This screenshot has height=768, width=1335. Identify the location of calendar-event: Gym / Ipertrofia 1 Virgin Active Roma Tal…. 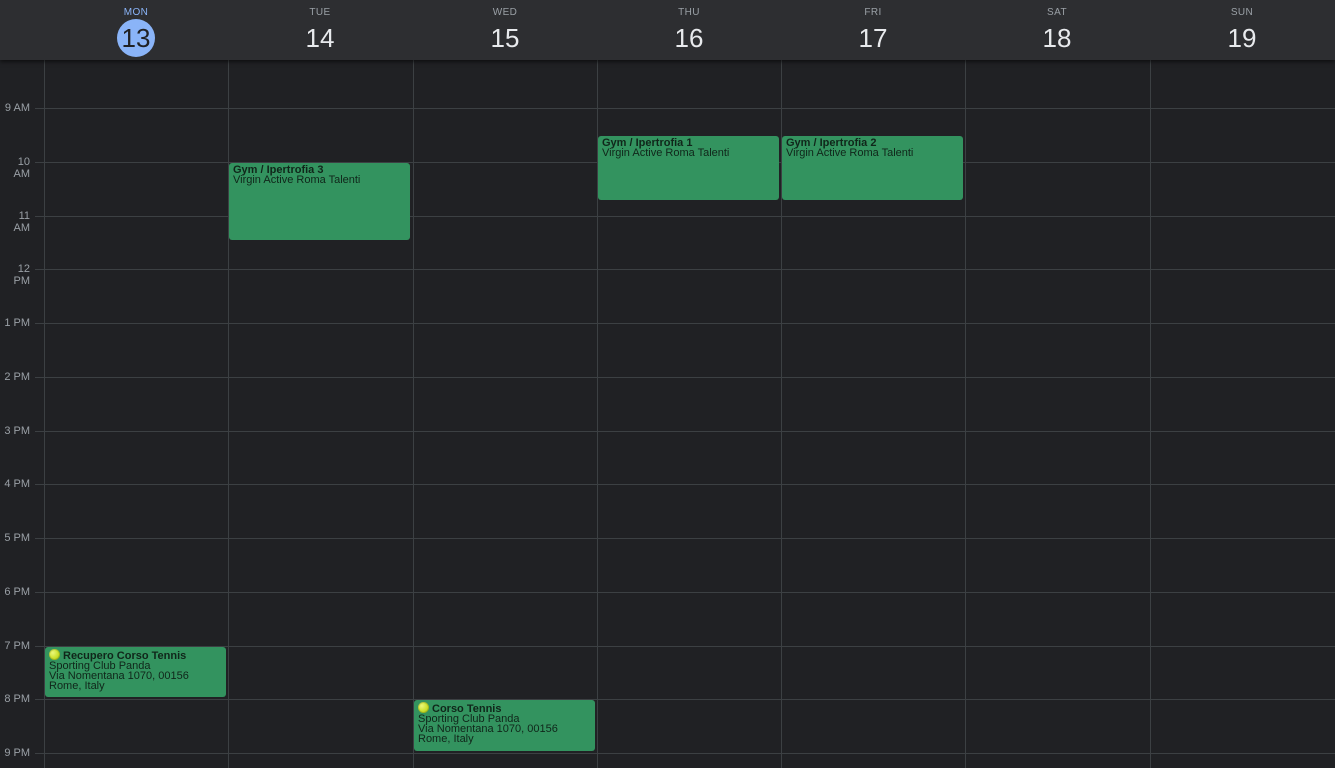
(688, 168).